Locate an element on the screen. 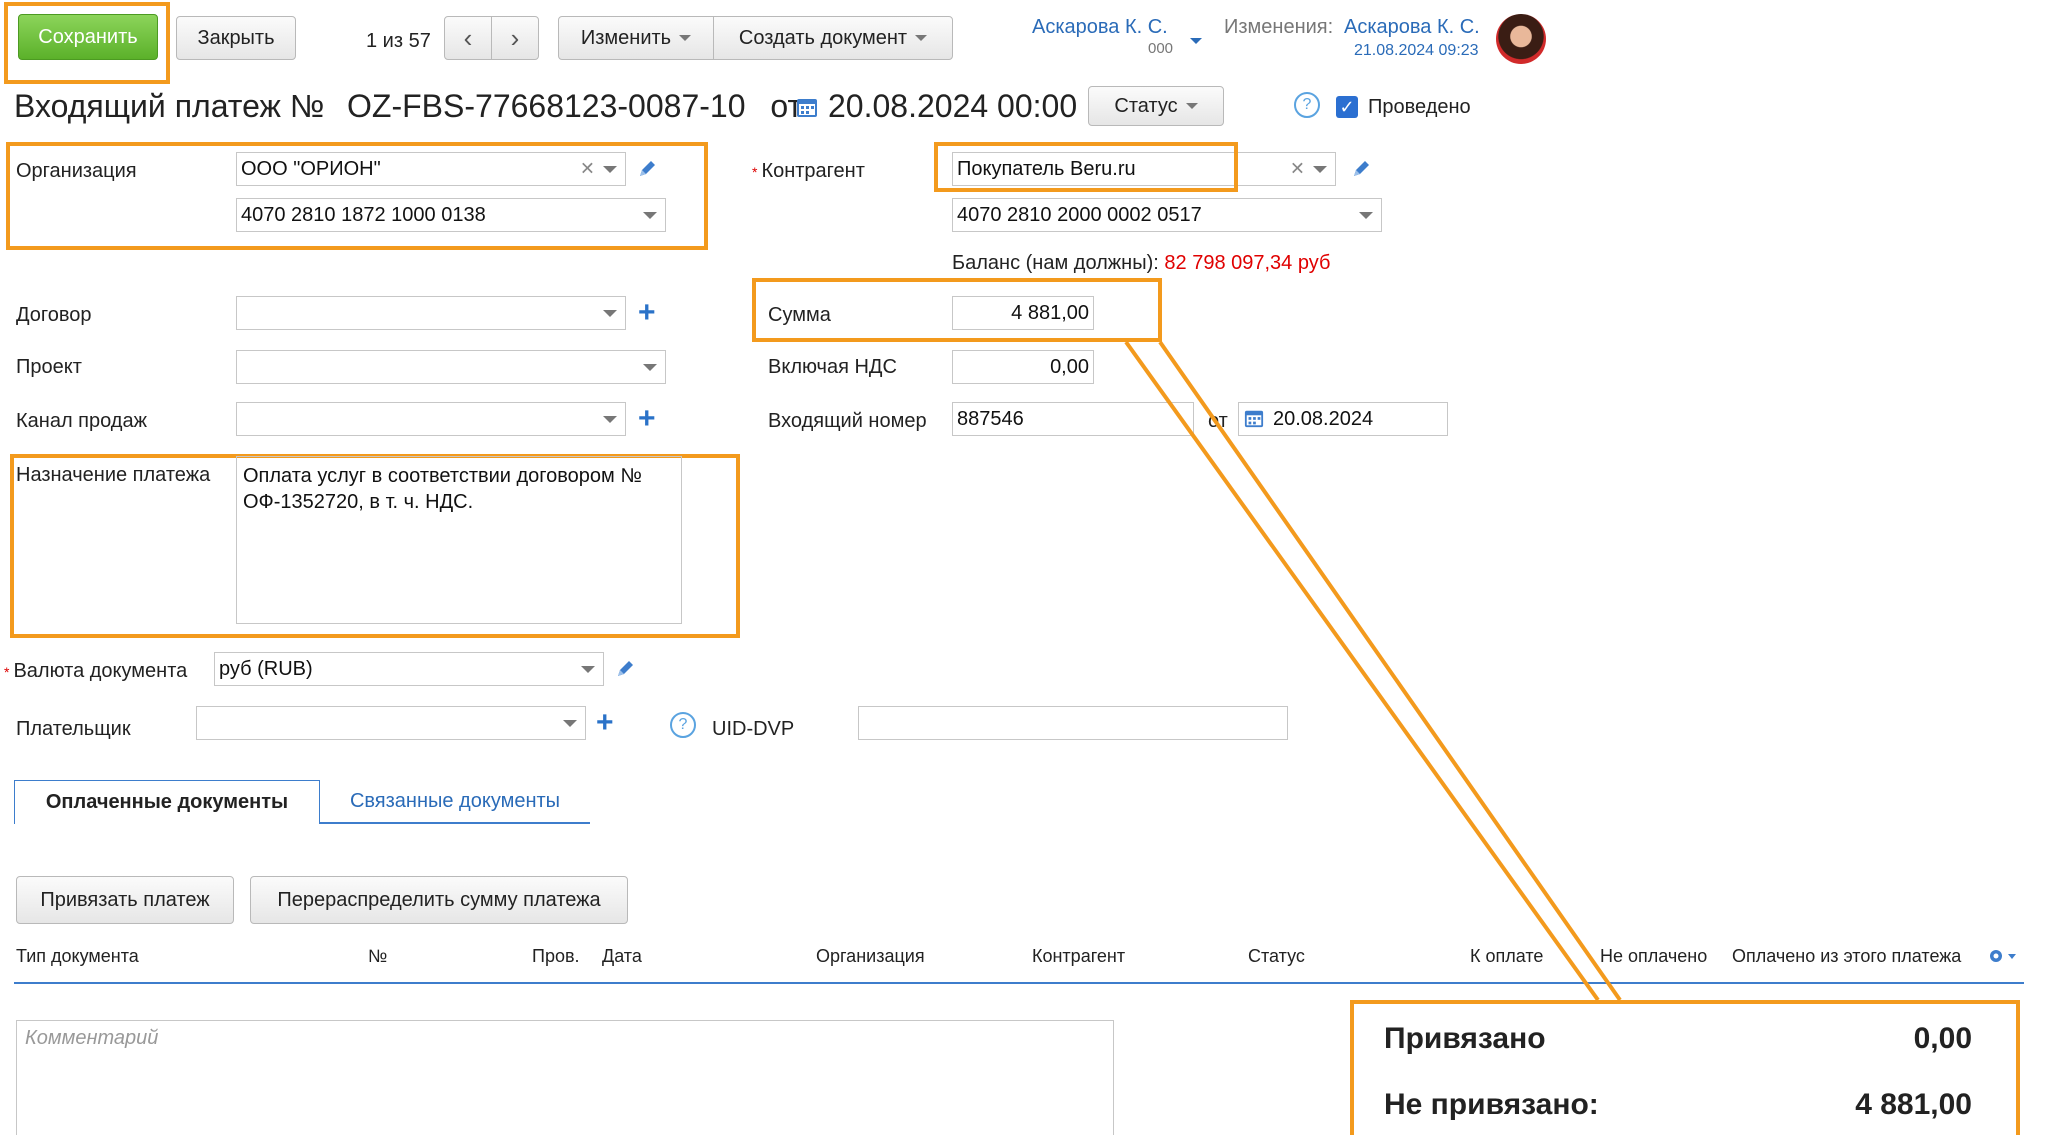  incoming-date-input: 20.08.2024 is located at coordinates (1343, 419).